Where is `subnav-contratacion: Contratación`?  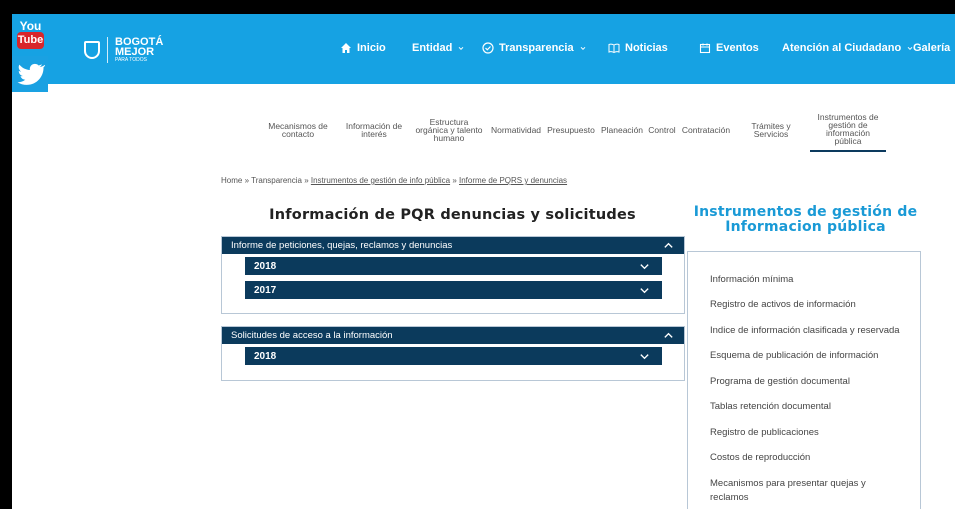 subnav-contratacion: Contratación is located at coordinates (706, 130).